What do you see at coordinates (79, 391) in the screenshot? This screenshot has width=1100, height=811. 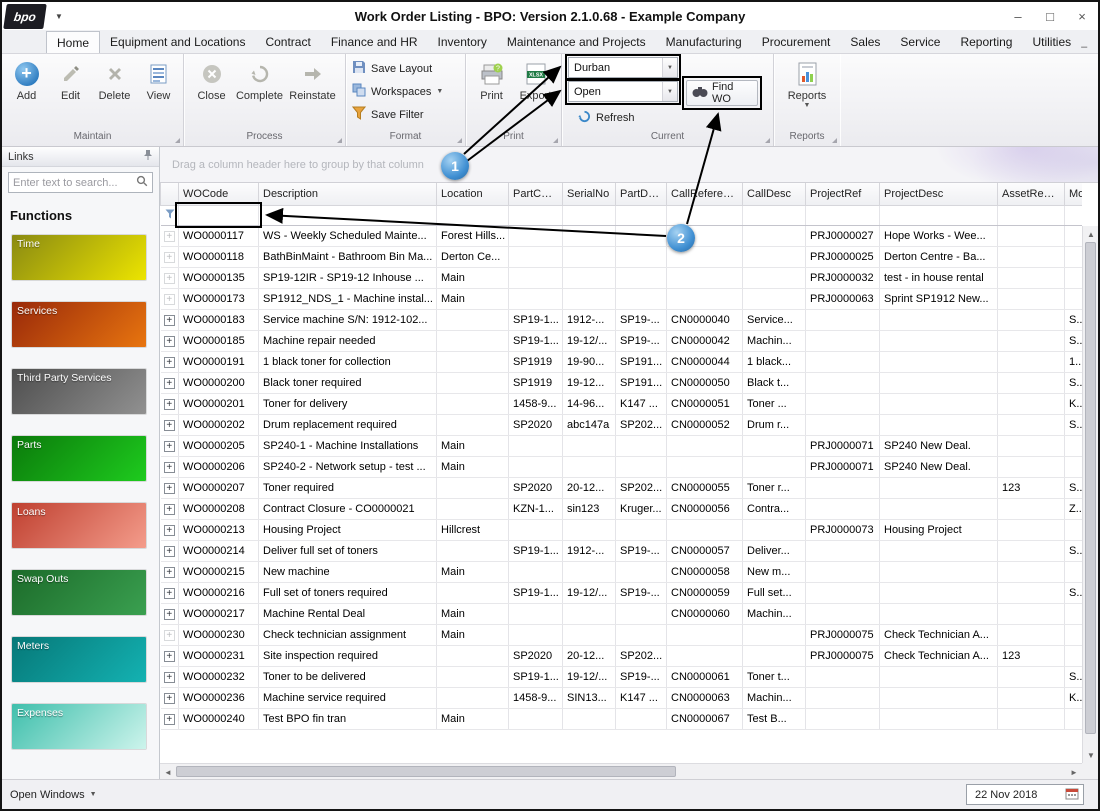 I see `function-tile-third-party-services: Third Party Services` at bounding box center [79, 391].